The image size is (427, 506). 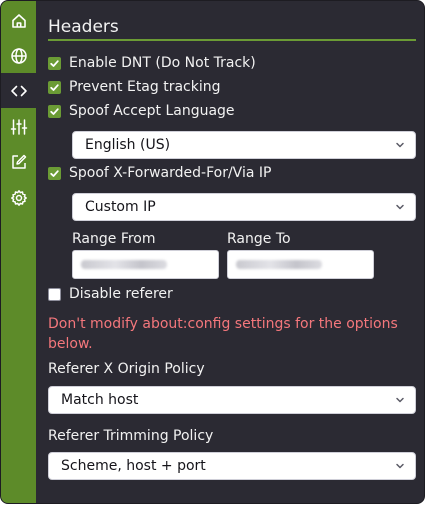 What do you see at coordinates (83, 27) in the screenshot?
I see `page-title: Headers` at bounding box center [83, 27].